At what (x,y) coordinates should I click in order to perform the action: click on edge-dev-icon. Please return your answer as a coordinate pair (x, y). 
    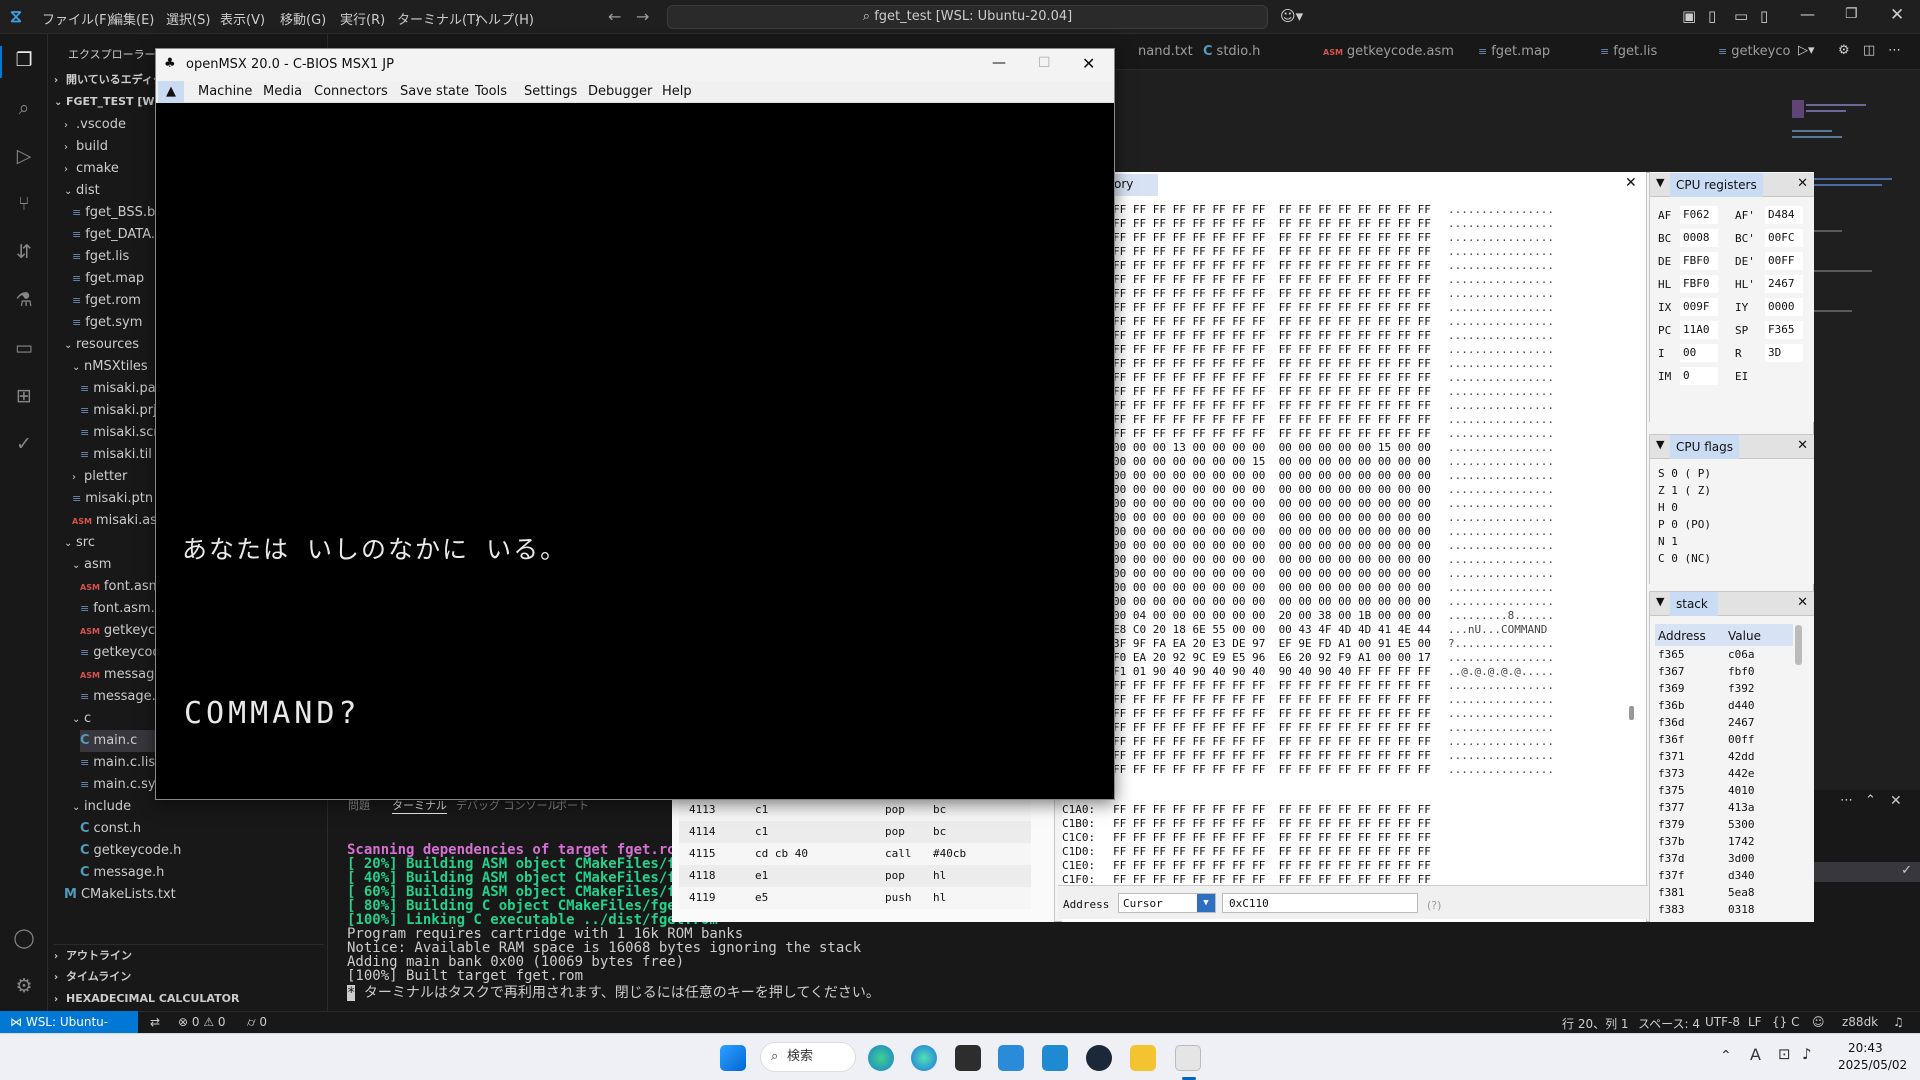
    Looking at the image, I should click on (881, 1058).